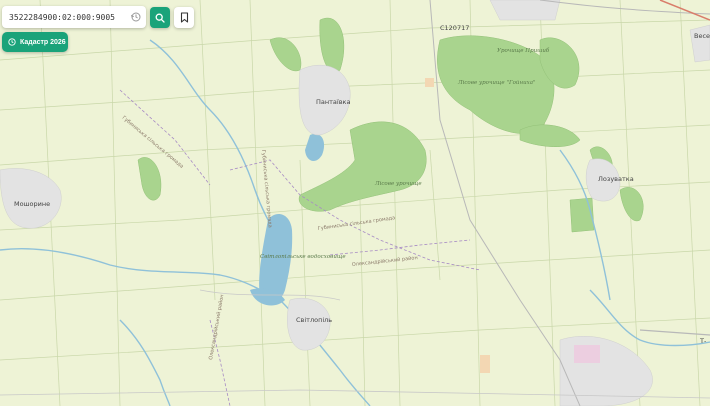 This screenshot has height=406, width=710. I want to click on search-box, so click(74, 17).